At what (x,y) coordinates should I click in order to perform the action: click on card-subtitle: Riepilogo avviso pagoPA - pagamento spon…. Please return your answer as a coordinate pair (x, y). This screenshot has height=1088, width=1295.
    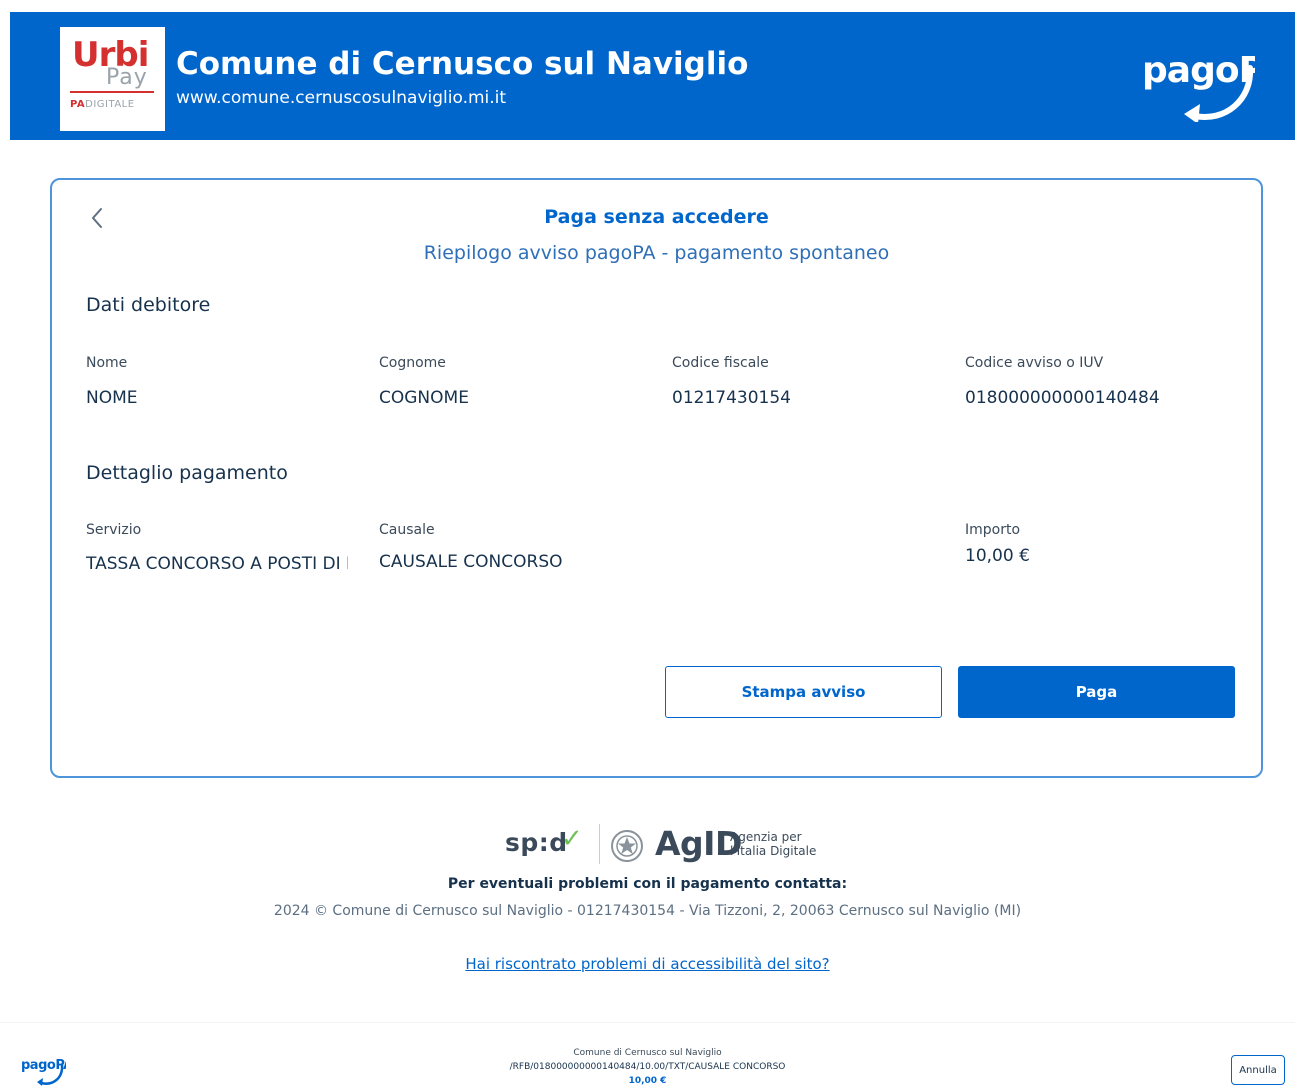
    Looking at the image, I should click on (656, 253).